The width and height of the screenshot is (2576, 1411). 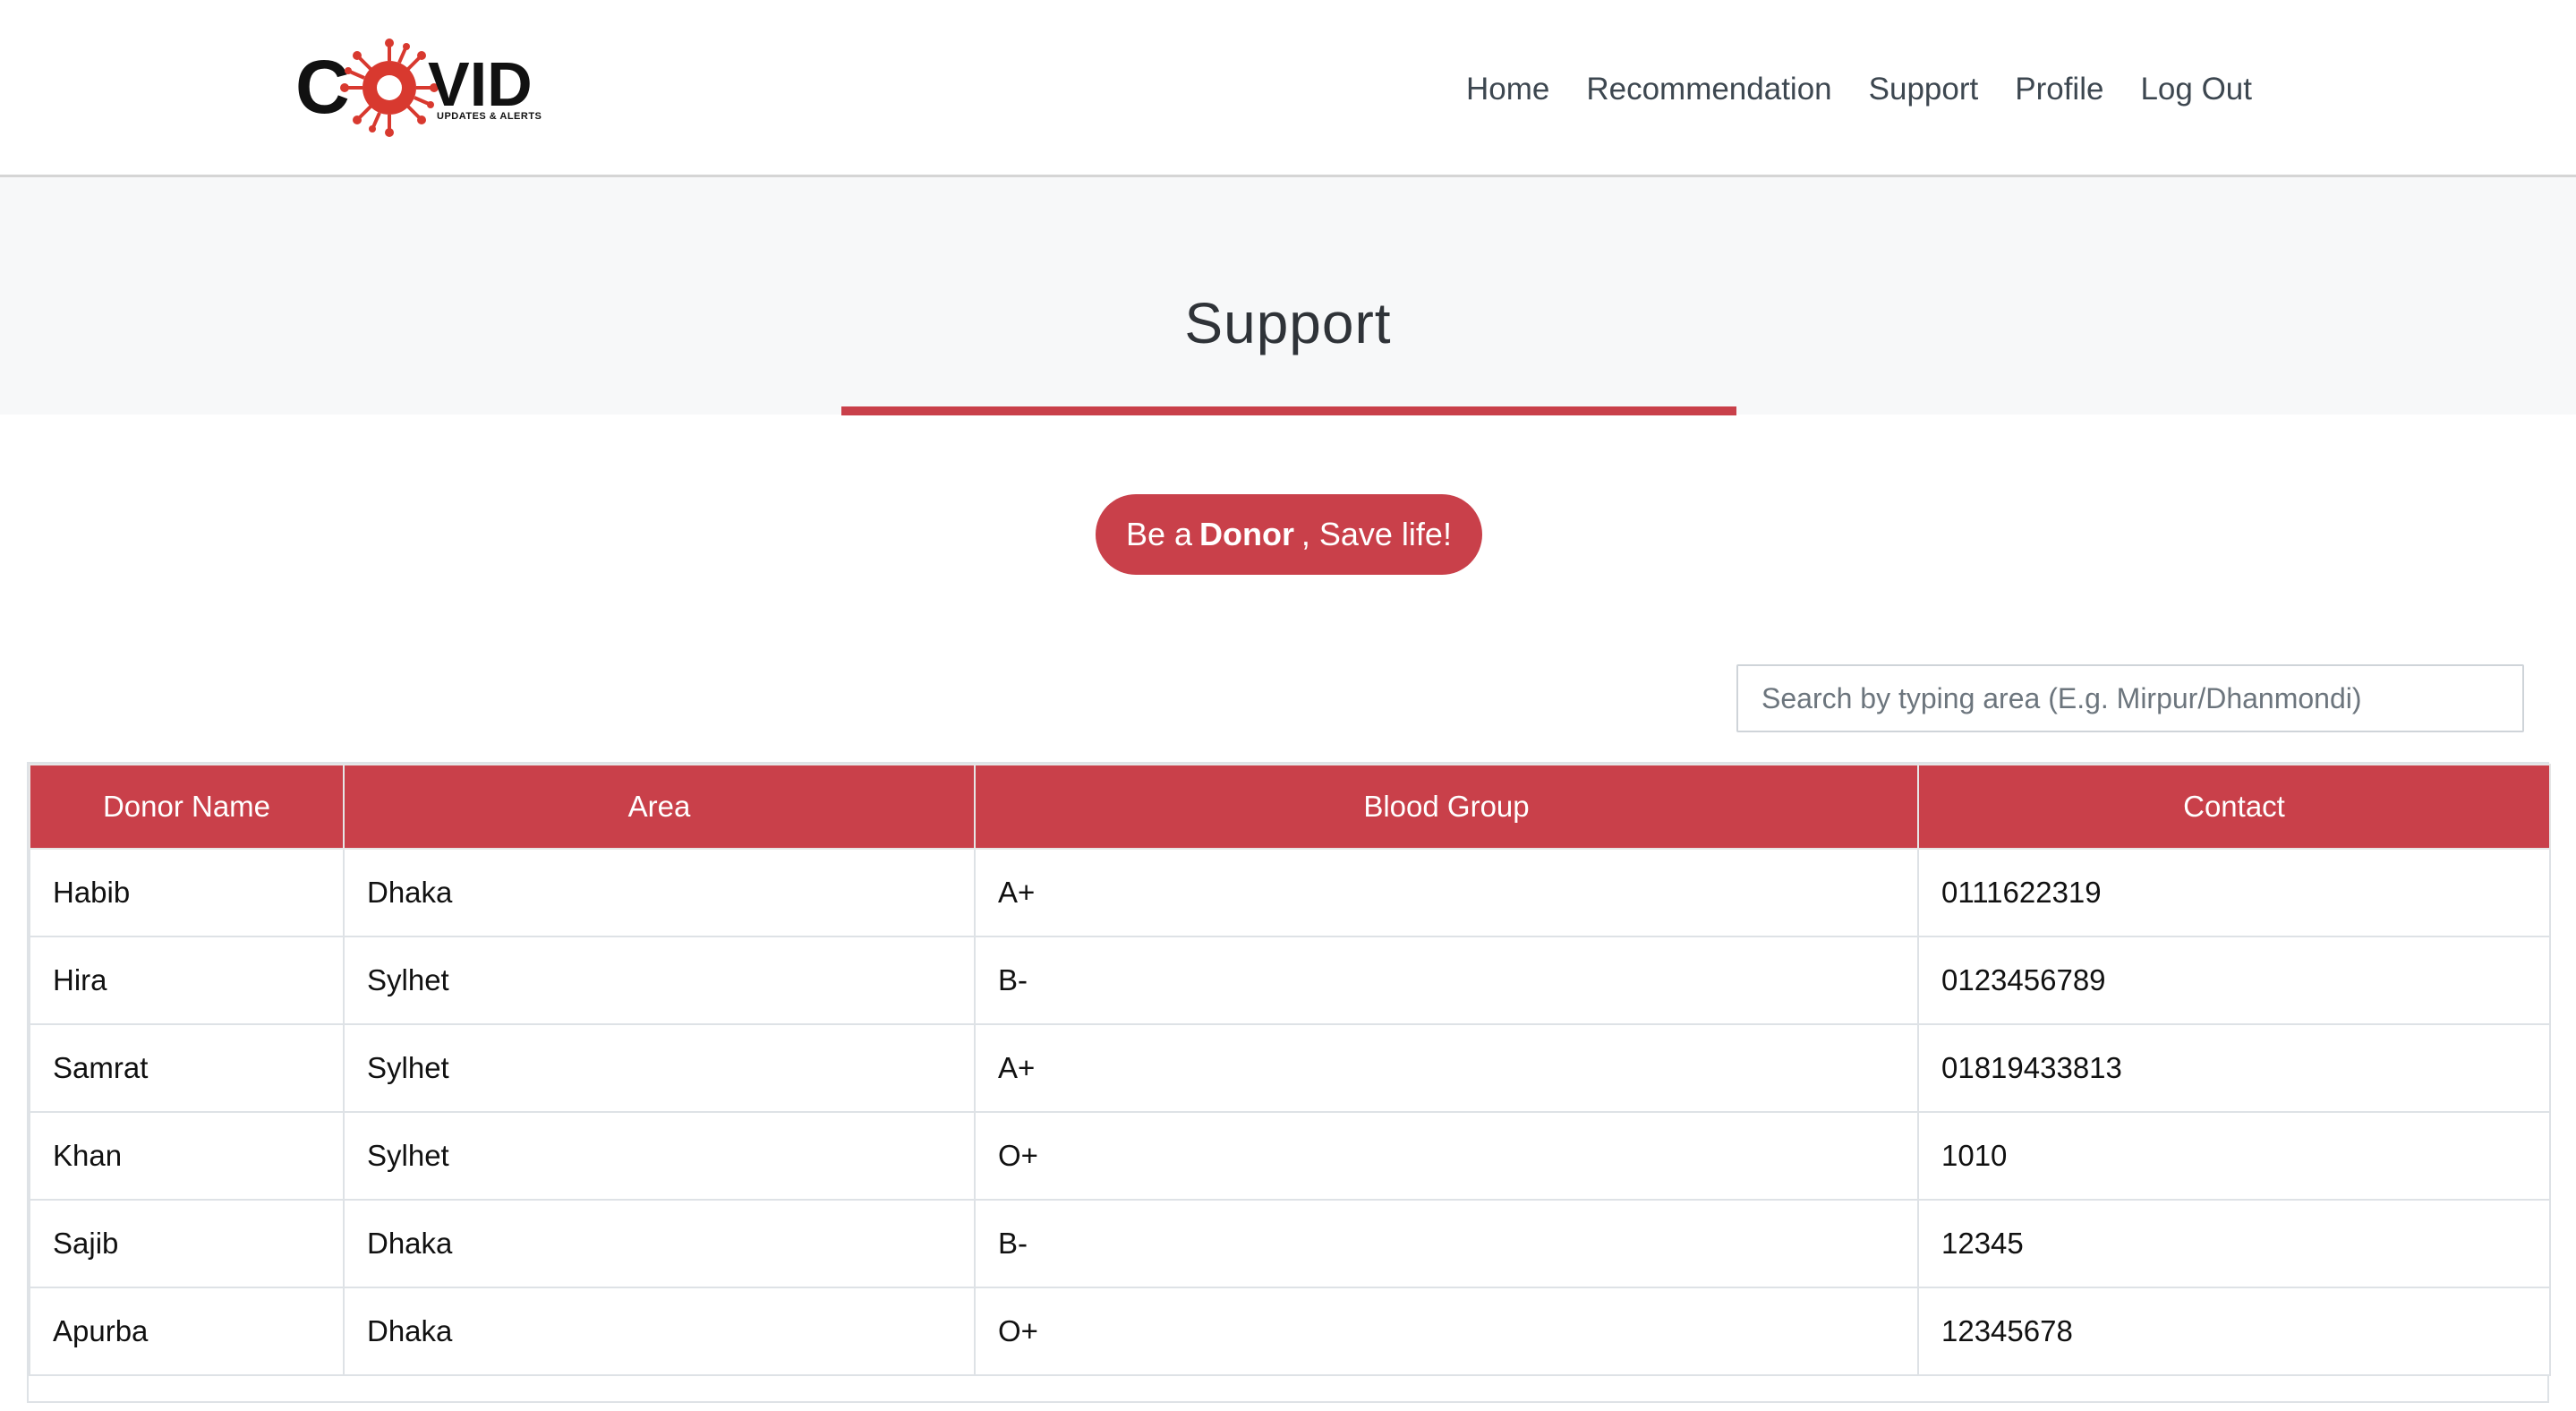 What do you see at coordinates (1924, 89) in the screenshot?
I see `nav-support: Support` at bounding box center [1924, 89].